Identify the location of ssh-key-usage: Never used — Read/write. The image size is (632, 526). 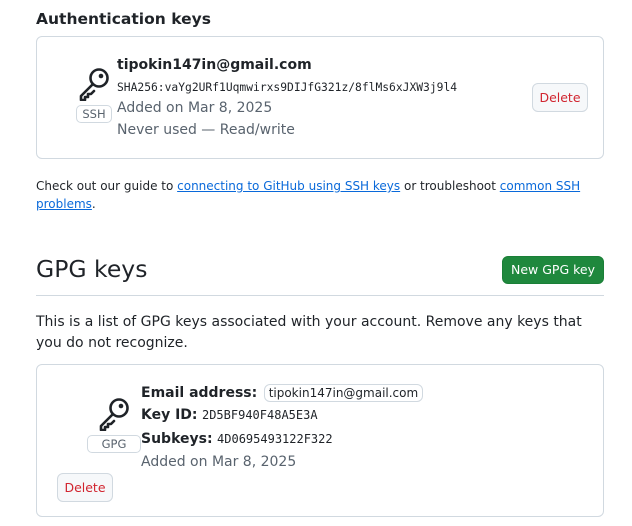
(206, 130).